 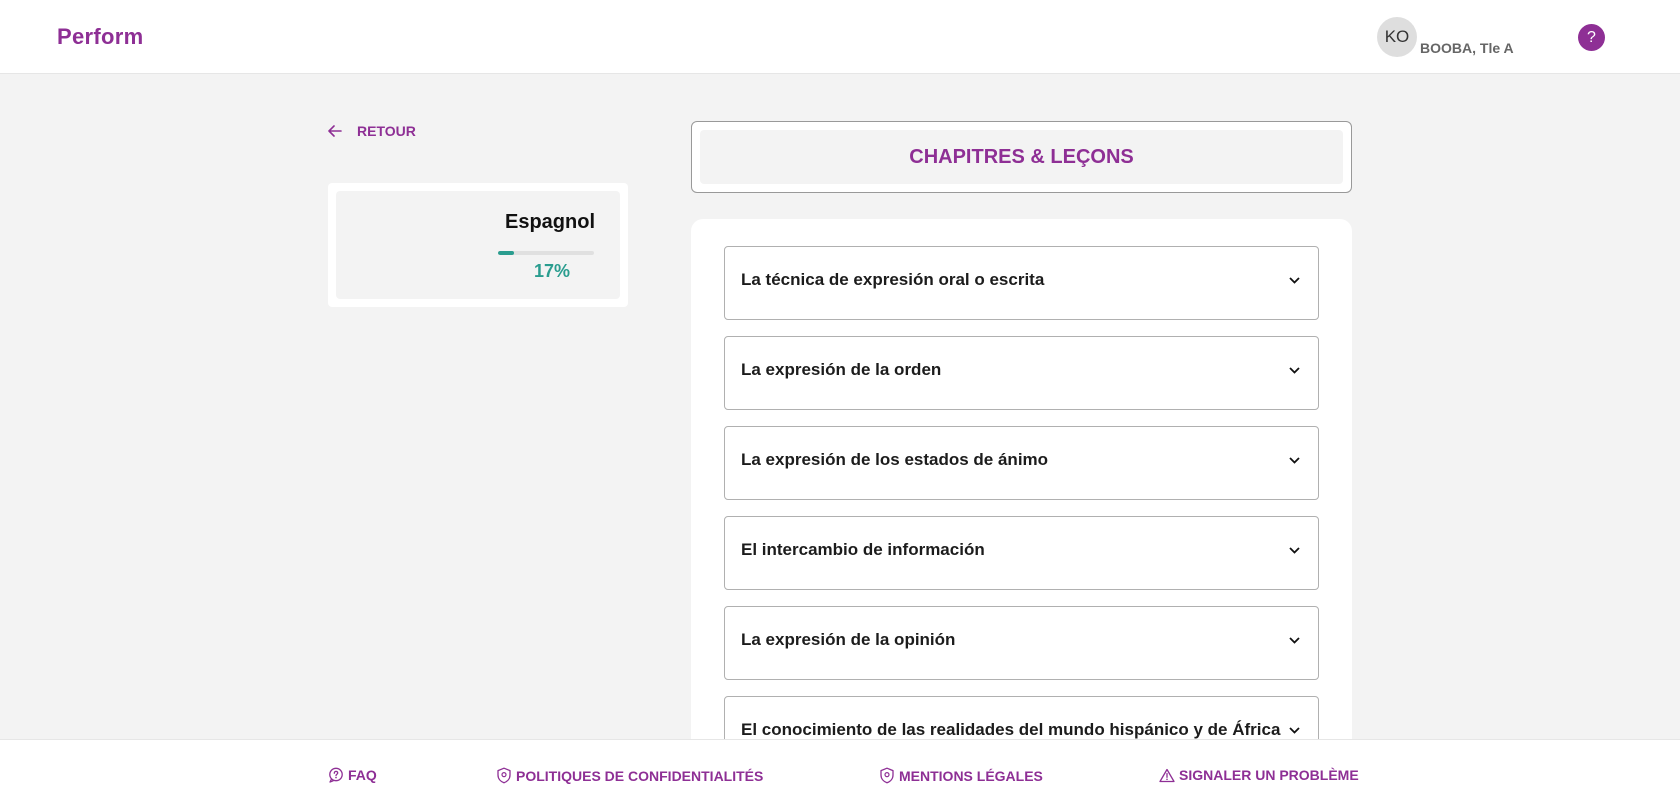 What do you see at coordinates (863, 549) in the screenshot?
I see `chapter-title: El intercambio de información` at bounding box center [863, 549].